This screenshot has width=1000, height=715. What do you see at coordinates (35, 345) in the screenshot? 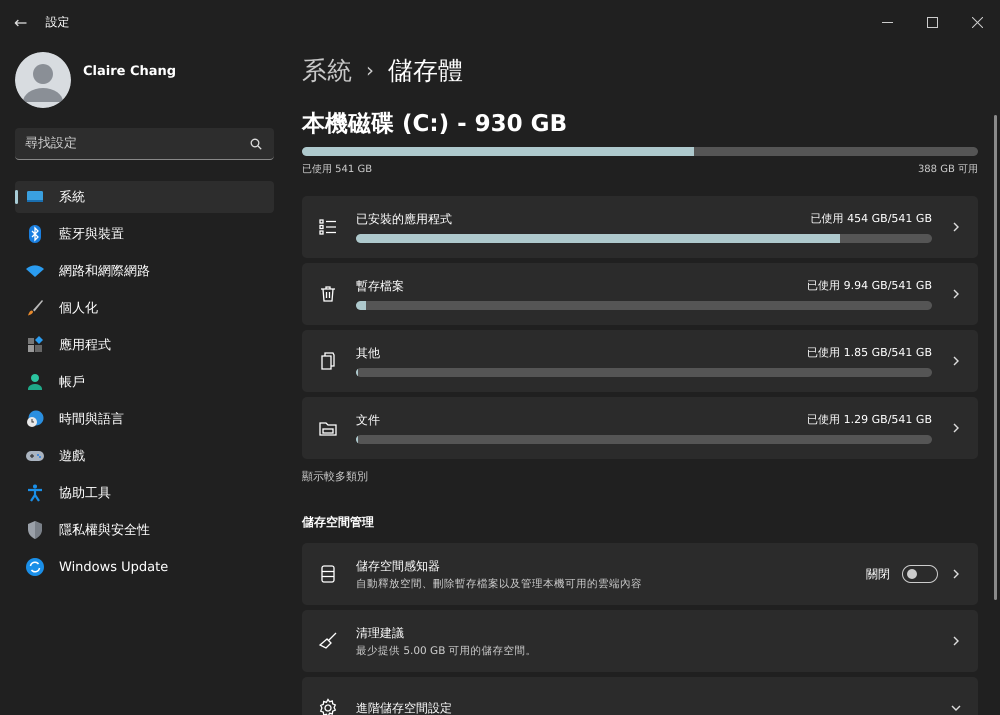
I see `apps-icon` at bounding box center [35, 345].